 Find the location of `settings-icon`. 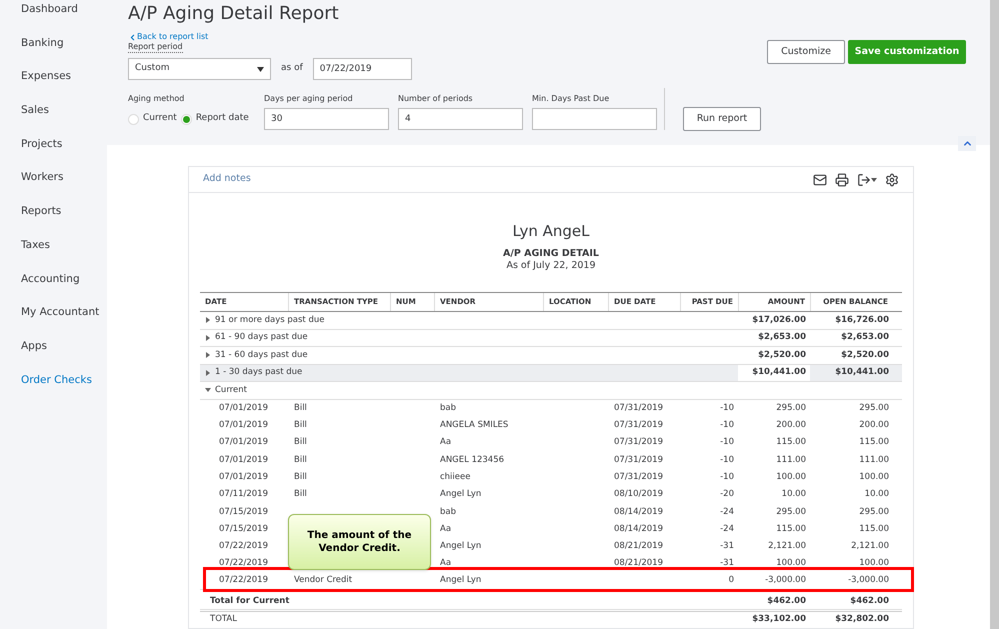

settings-icon is located at coordinates (892, 179).